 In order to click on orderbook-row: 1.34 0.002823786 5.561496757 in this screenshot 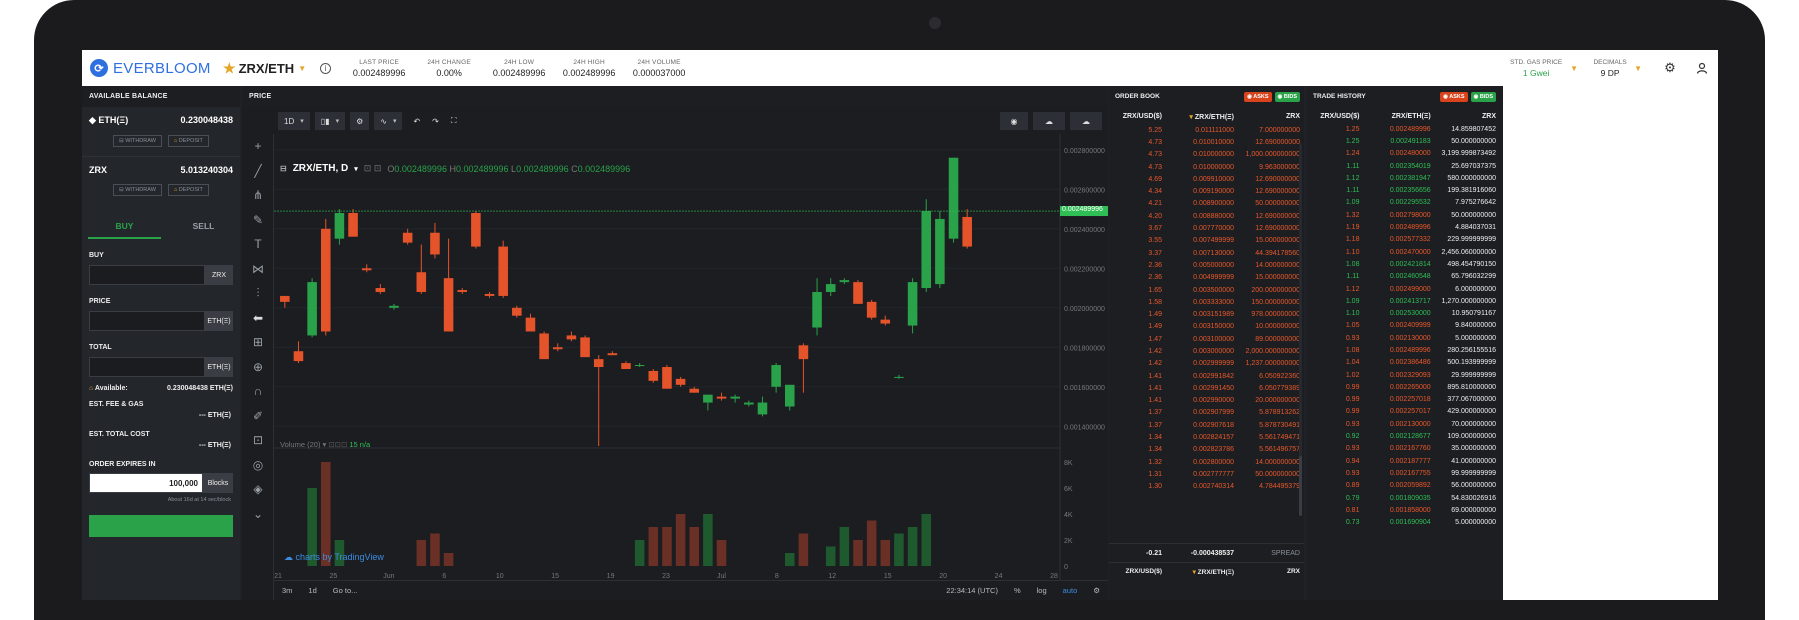, I will do `click(1206, 450)`.